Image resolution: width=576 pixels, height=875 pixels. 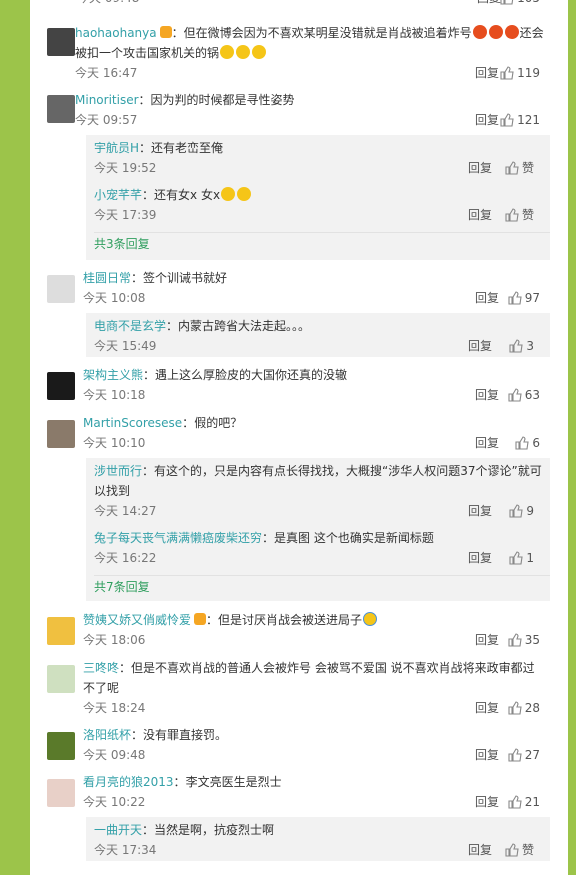 I want to click on comment-line: 三咚咚：但是不喜欢肖战的普通人会被炸号 会被骂不爱国 说不喜欢肖战将来政审都过, so click(x=309, y=668).